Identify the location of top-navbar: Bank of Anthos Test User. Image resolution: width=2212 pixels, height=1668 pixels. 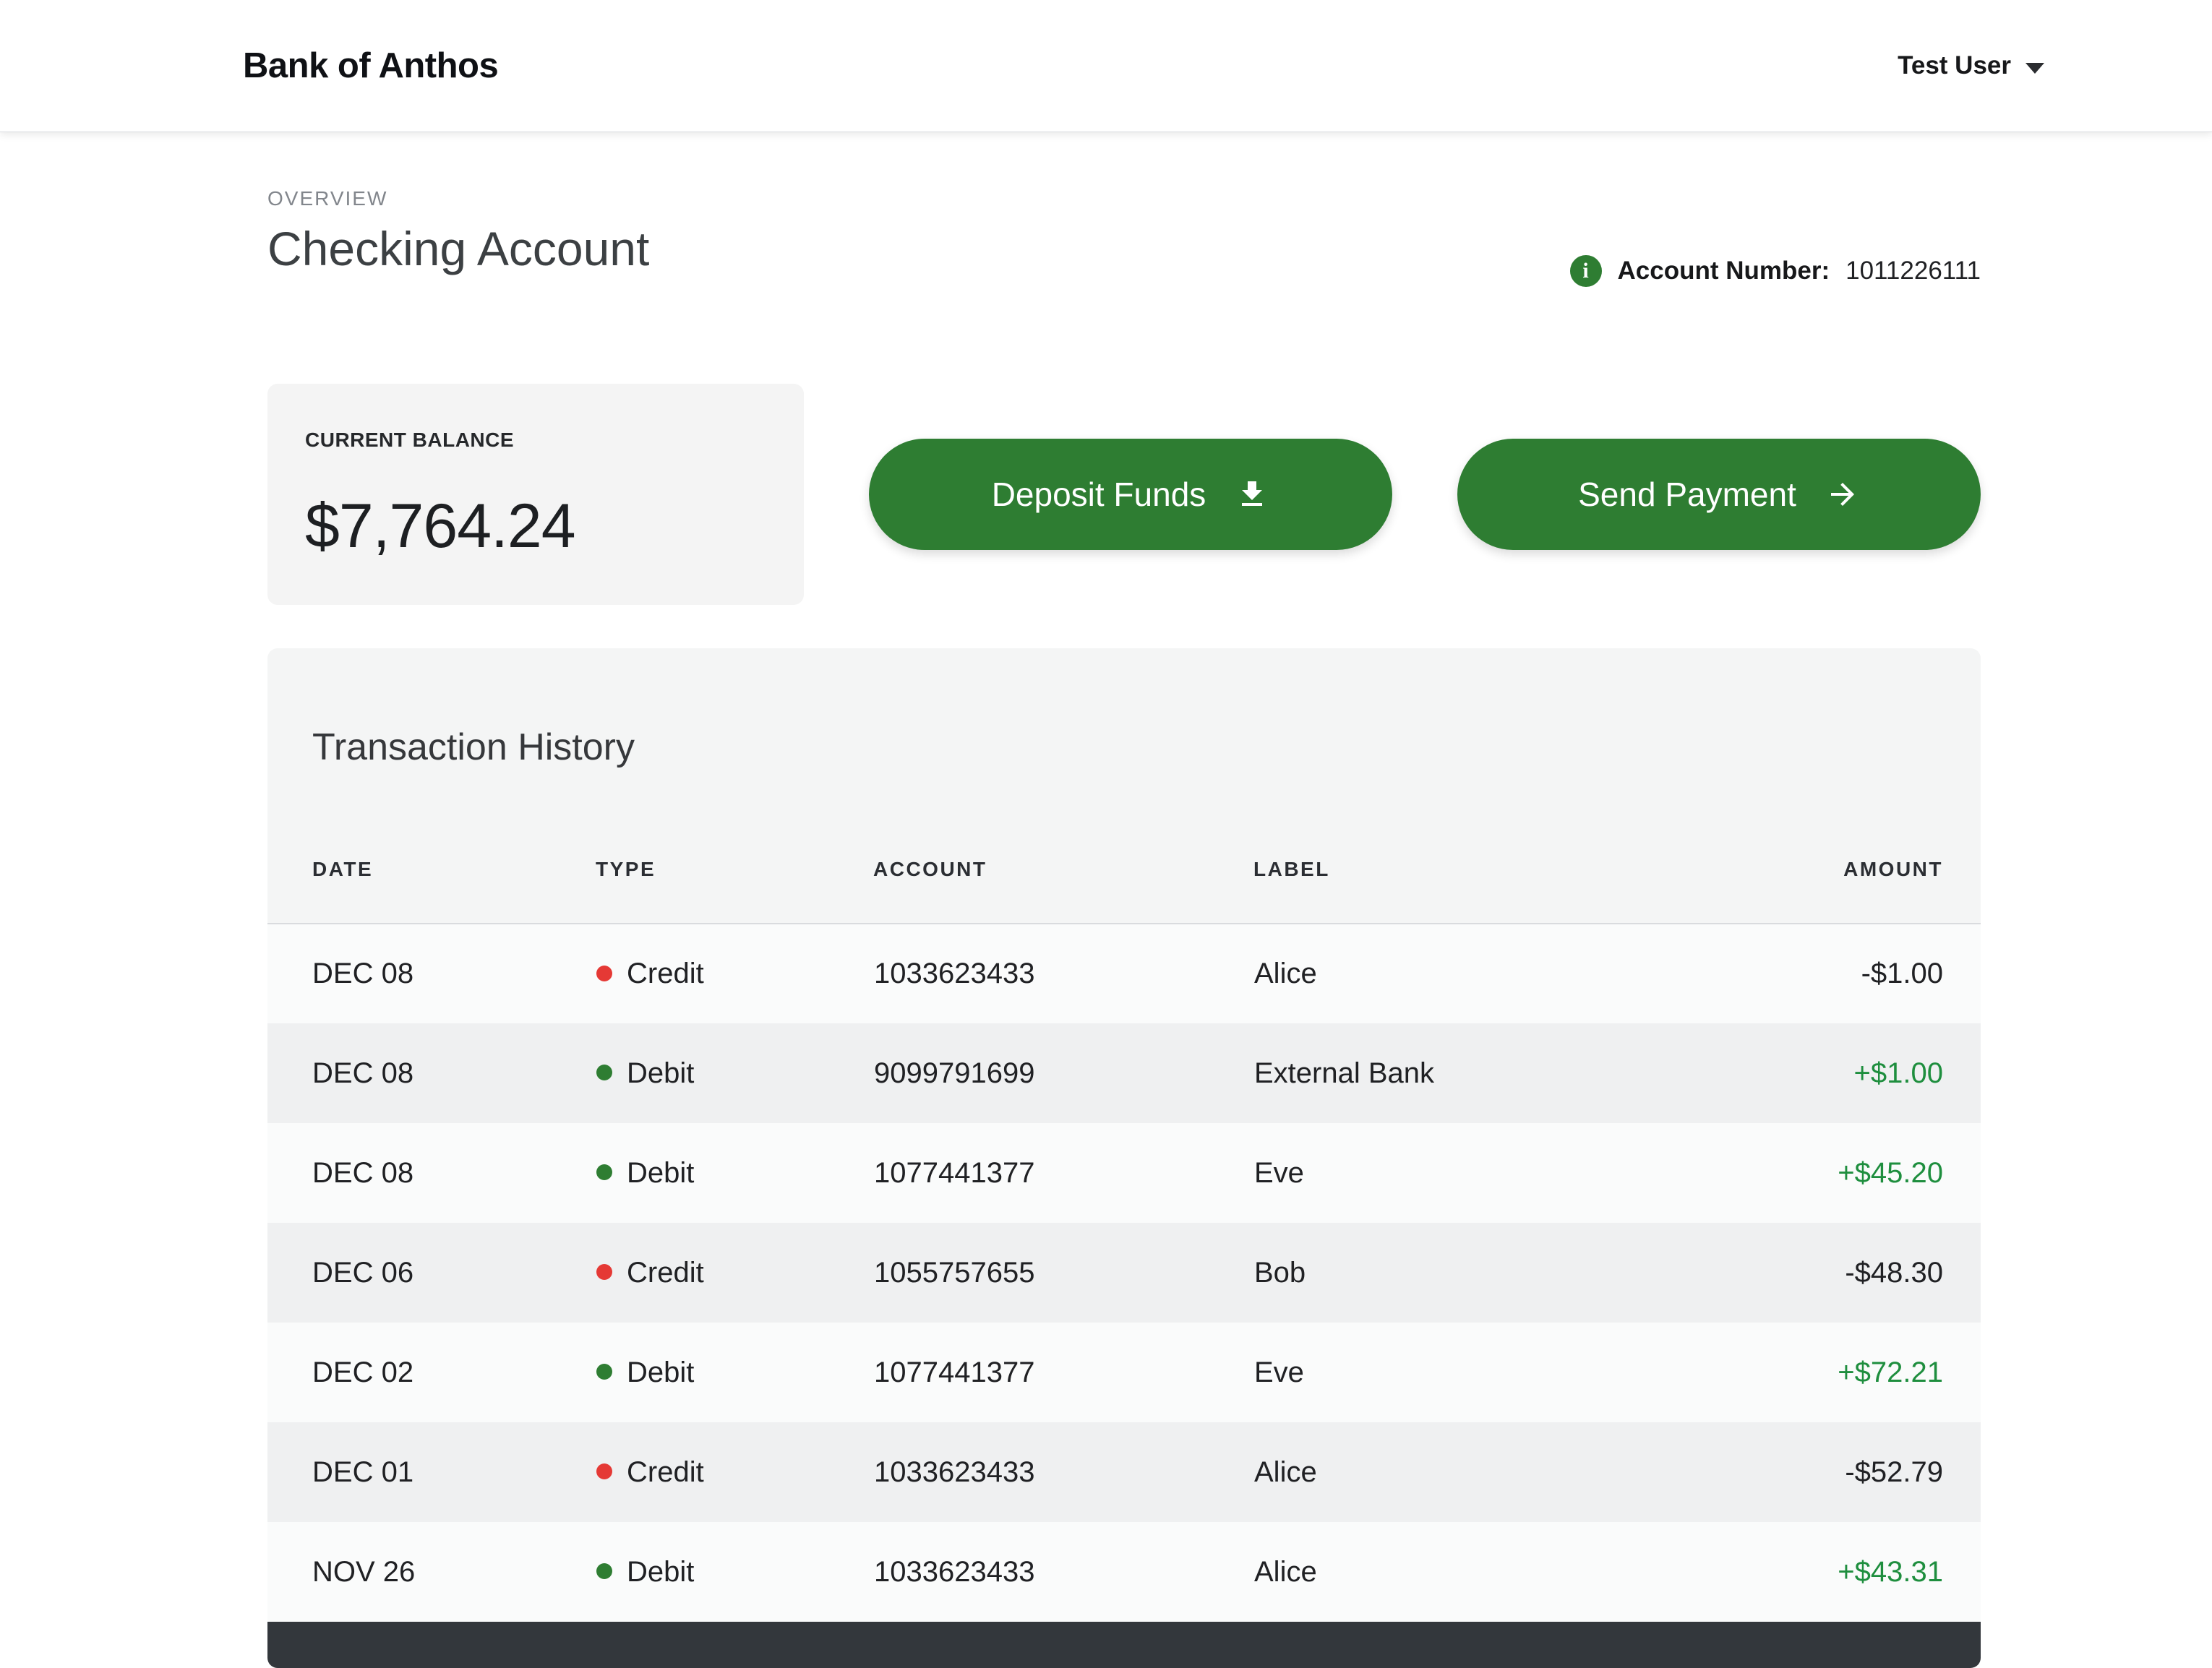
(1106, 66).